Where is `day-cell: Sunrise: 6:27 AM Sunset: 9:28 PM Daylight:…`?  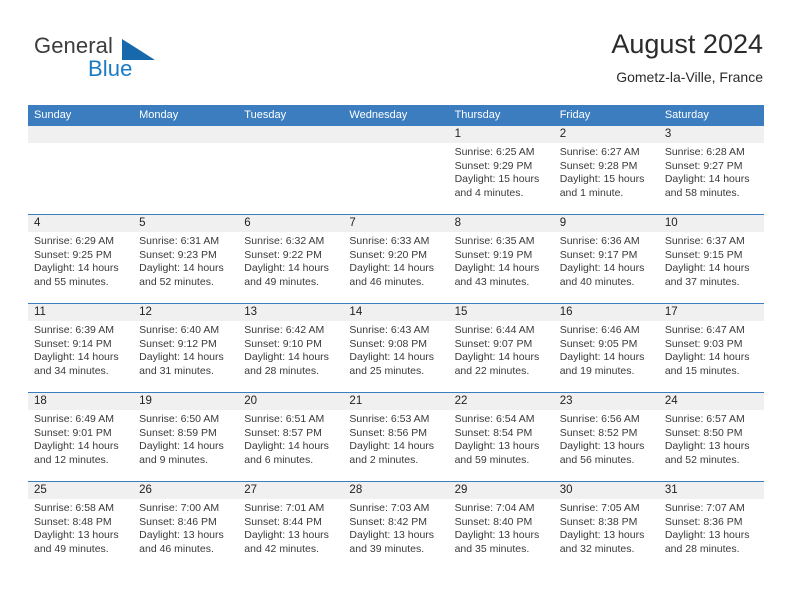 day-cell: Sunrise: 6:27 AM Sunset: 9:28 PM Daylight:… is located at coordinates (606, 178).